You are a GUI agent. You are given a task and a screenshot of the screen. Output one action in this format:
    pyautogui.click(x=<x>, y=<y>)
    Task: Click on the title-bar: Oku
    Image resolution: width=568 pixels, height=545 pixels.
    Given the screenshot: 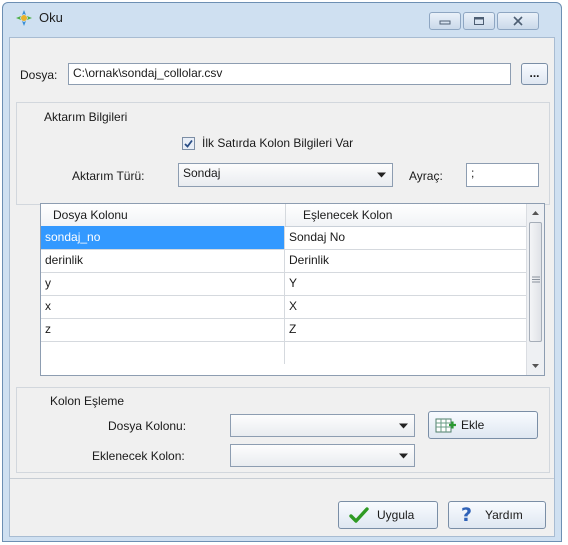 What is the action you would take?
    pyautogui.click(x=282, y=18)
    